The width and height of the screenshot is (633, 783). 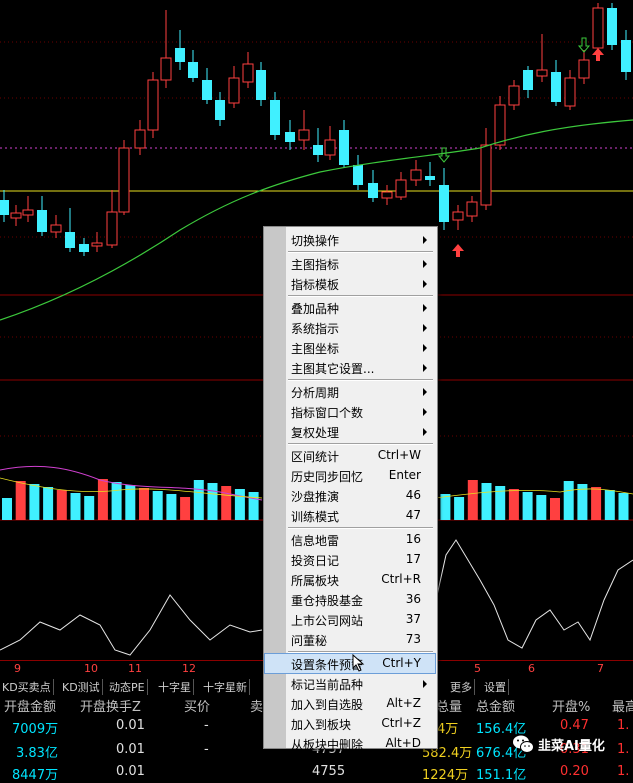 I want to click on tab-dynamic-pe: 动态PE, so click(x=127, y=687).